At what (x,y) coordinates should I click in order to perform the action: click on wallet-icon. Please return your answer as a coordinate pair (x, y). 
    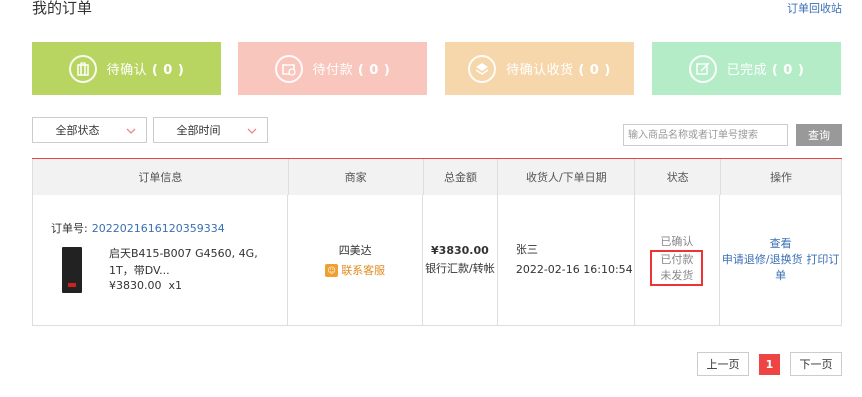
    Looking at the image, I should click on (288, 68).